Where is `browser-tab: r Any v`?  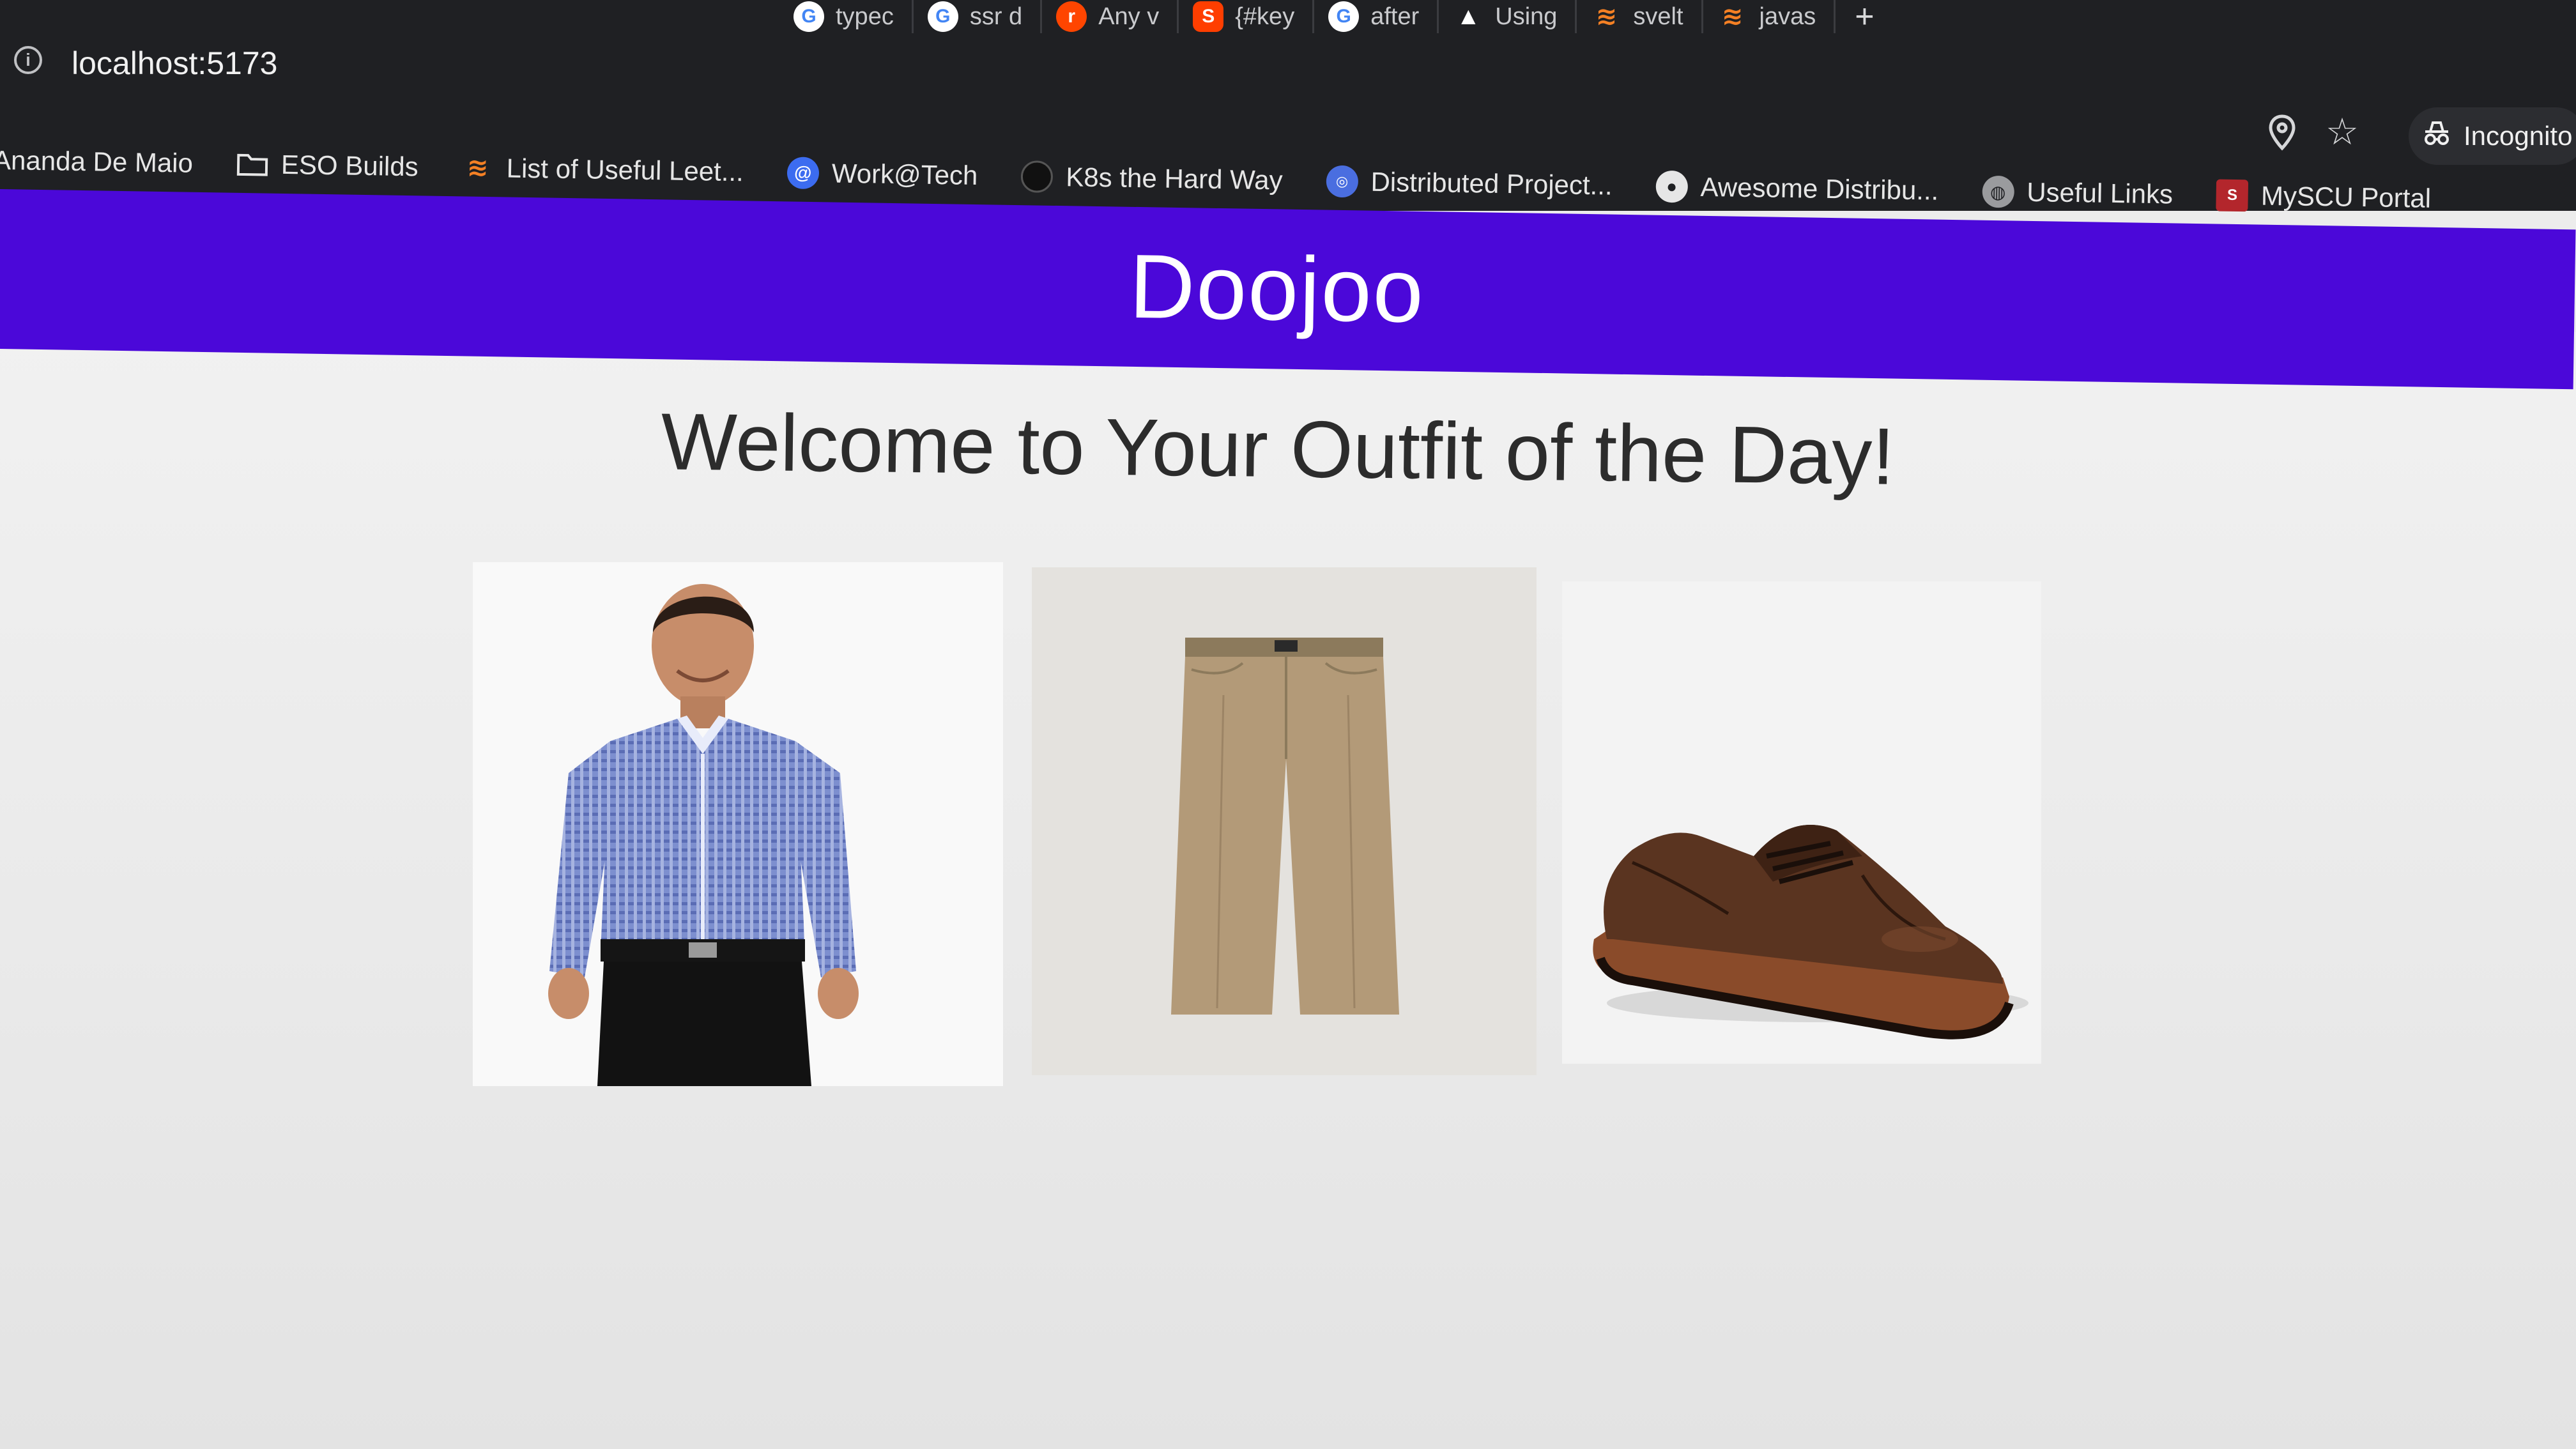
browser-tab: r Any v is located at coordinates (1110, 16).